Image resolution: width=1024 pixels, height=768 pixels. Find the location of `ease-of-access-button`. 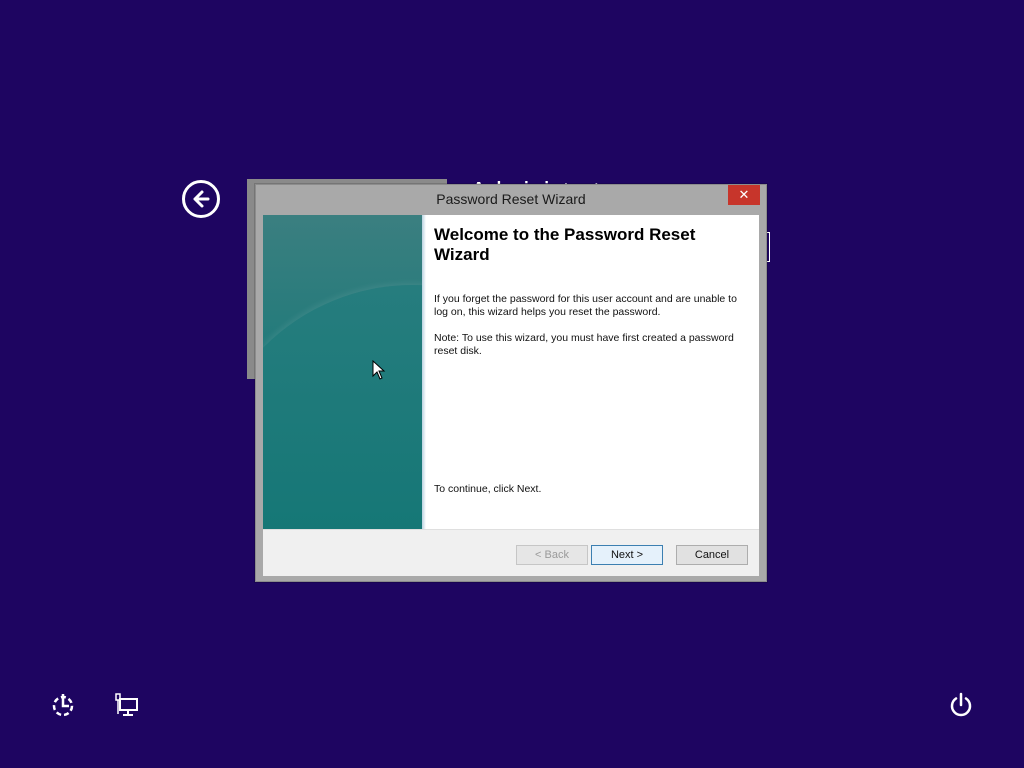

ease-of-access-button is located at coordinates (63, 705).